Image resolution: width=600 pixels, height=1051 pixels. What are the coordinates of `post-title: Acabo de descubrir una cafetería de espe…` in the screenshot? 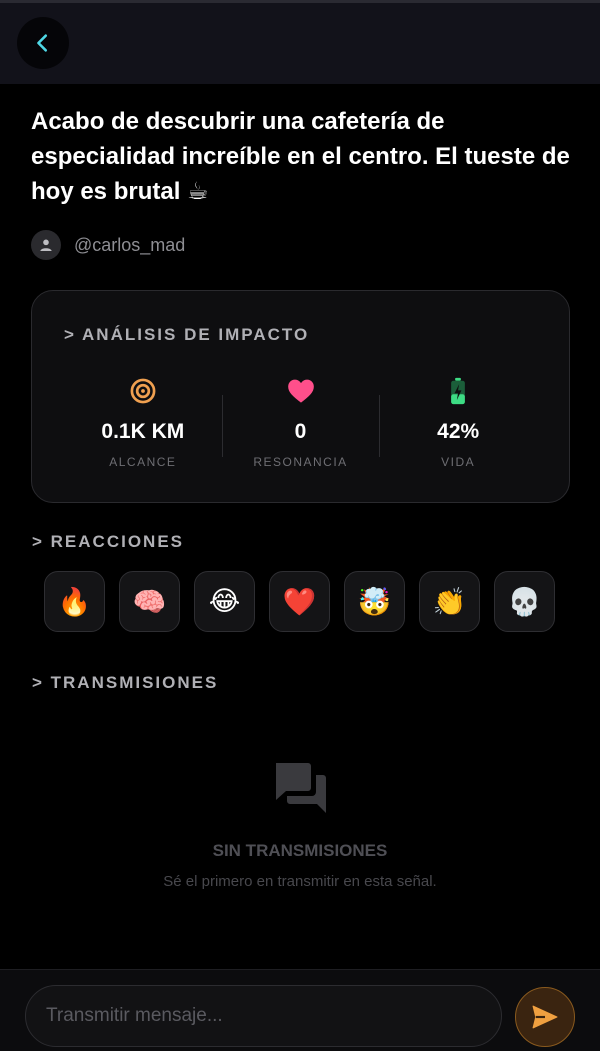 It's located at (300, 156).